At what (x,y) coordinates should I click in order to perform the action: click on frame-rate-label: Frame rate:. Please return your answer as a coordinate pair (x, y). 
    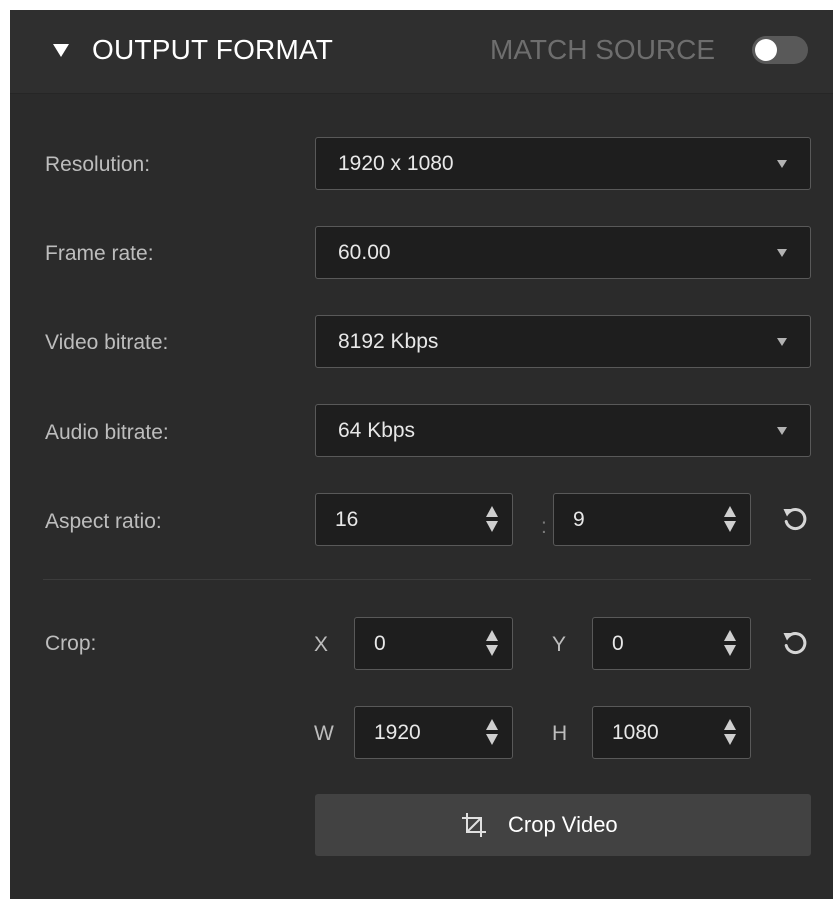
    Looking at the image, I should click on (99, 253).